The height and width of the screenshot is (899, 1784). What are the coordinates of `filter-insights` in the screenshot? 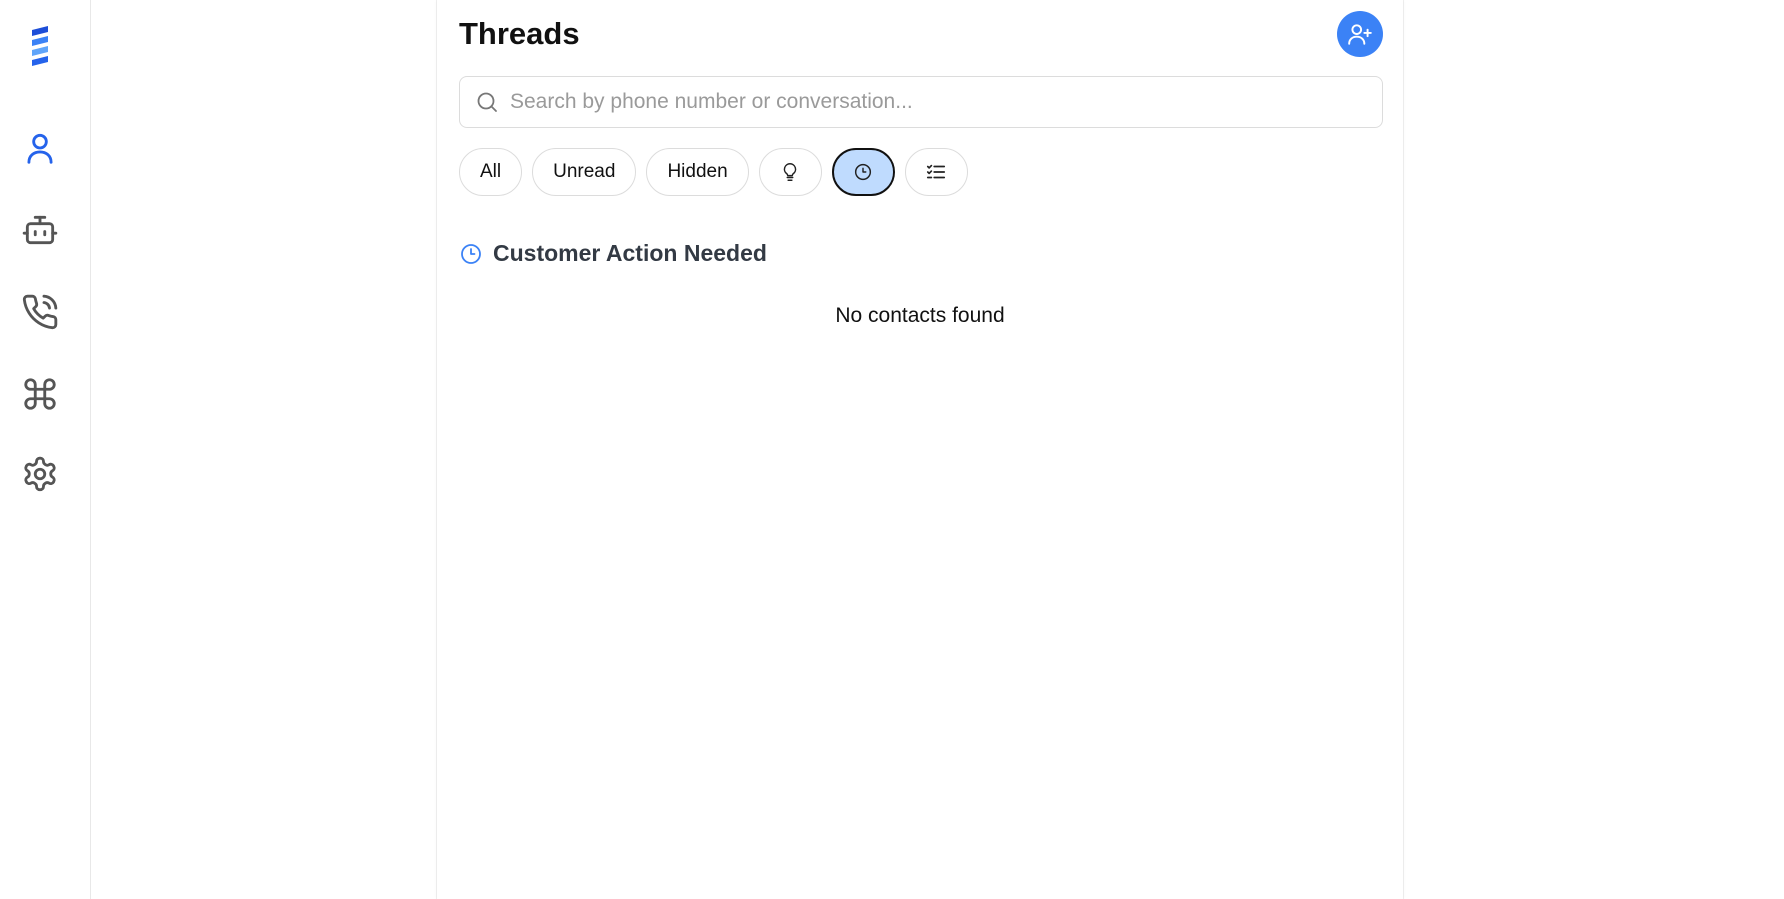 It's located at (790, 172).